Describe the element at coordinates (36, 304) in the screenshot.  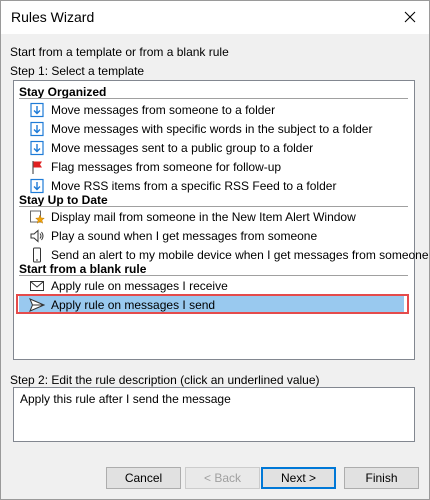
I see `send-icon` at that location.